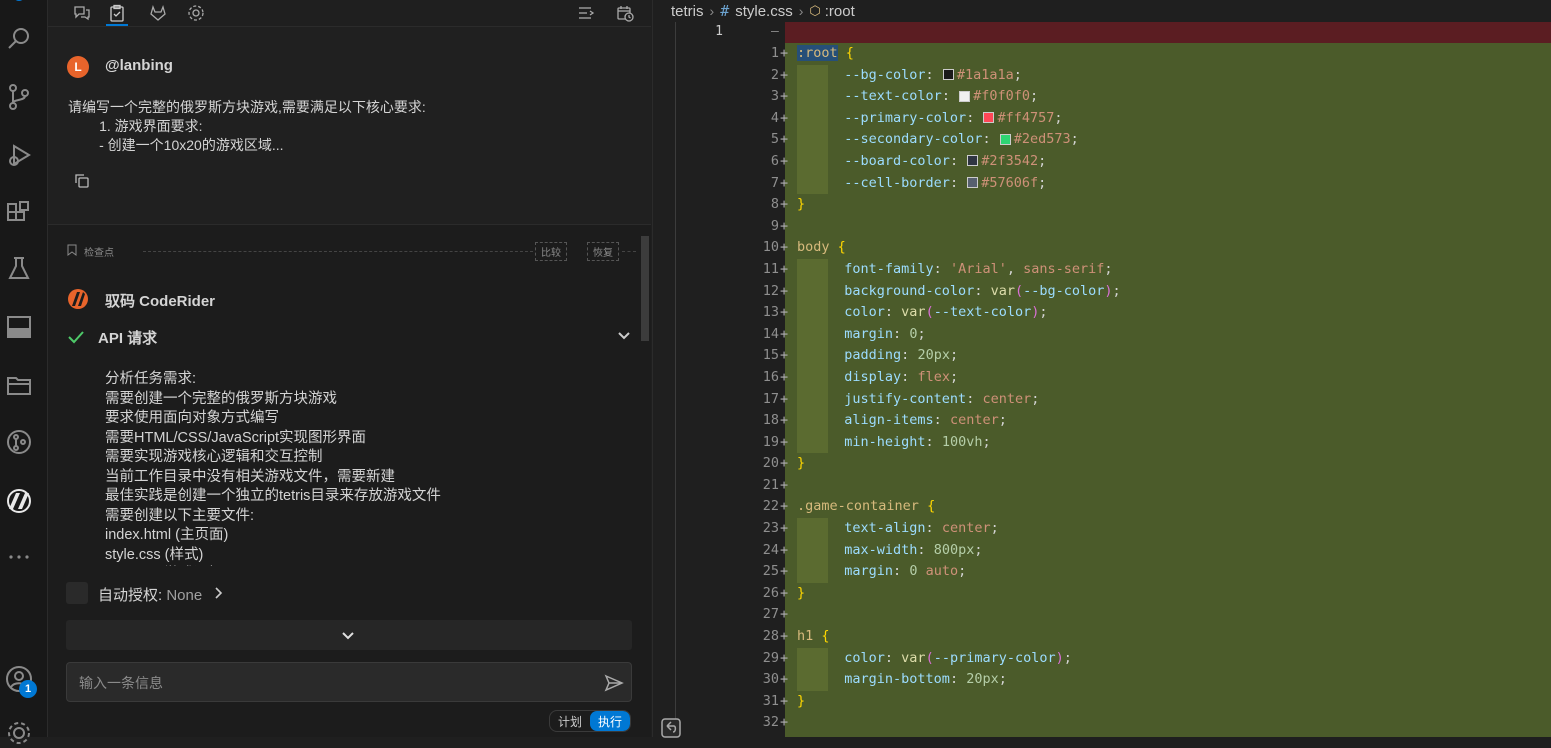 This screenshot has height=748, width=1551. What do you see at coordinates (150, 594) in the screenshot?
I see `auto-approve-label: 自动授权: None` at bounding box center [150, 594].